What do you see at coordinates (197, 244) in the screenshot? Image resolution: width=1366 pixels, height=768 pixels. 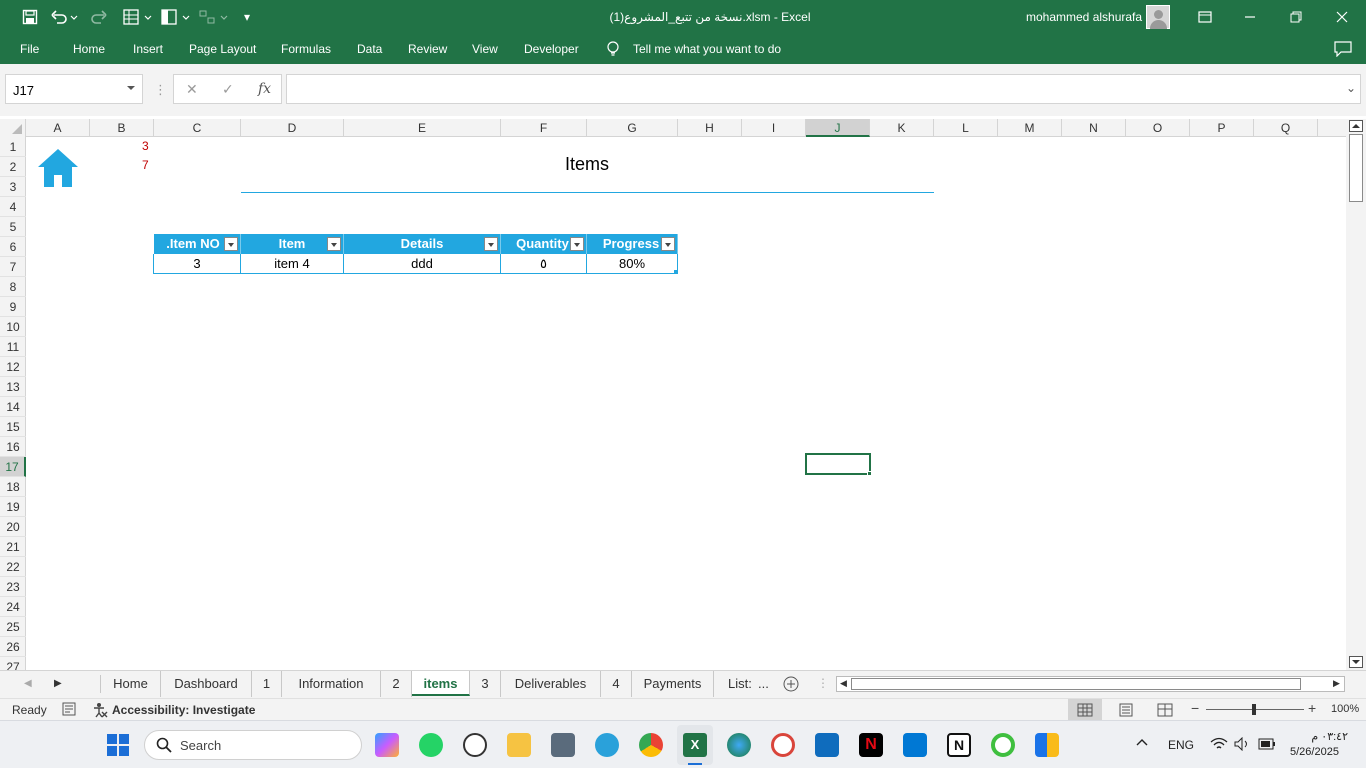 I see `table-header-item-no: .Item NO` at bounding box center [197, 244].